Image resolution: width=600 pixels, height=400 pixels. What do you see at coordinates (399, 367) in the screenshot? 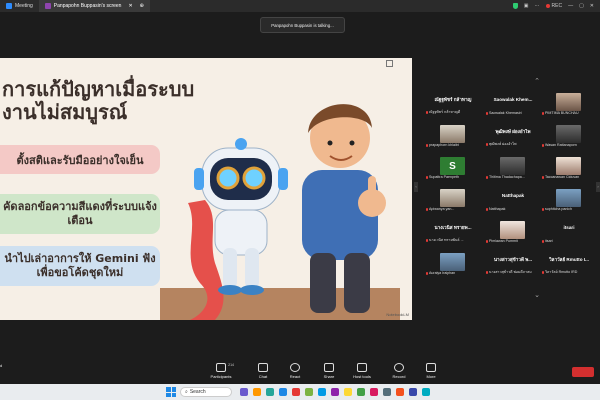
I see `record-icon` at bounding box center [399, 367].